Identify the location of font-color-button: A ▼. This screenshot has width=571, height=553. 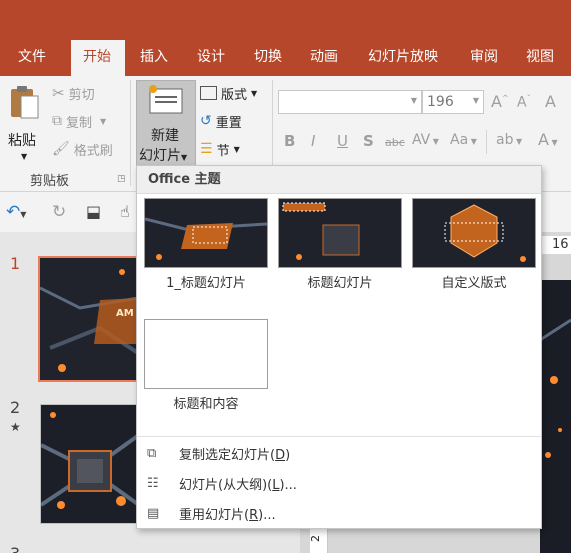
(548, 139).